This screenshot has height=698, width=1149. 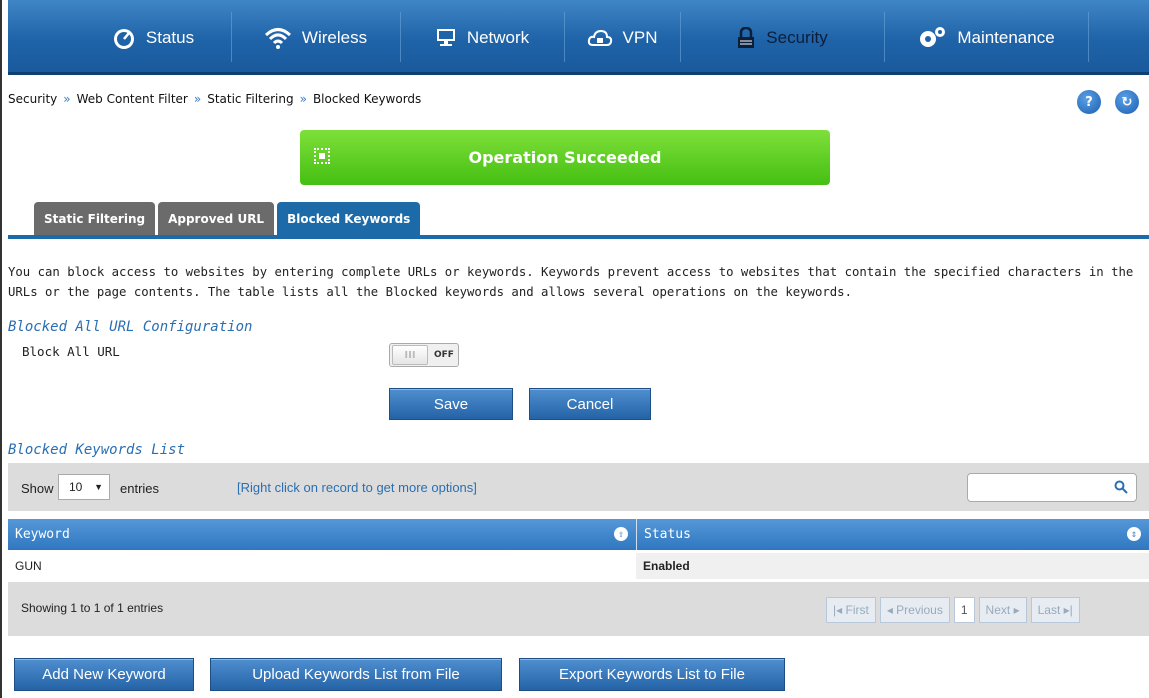 I want to click on breadcrumb-item-current: Blocked Keywords, so click(x=367, y=99).